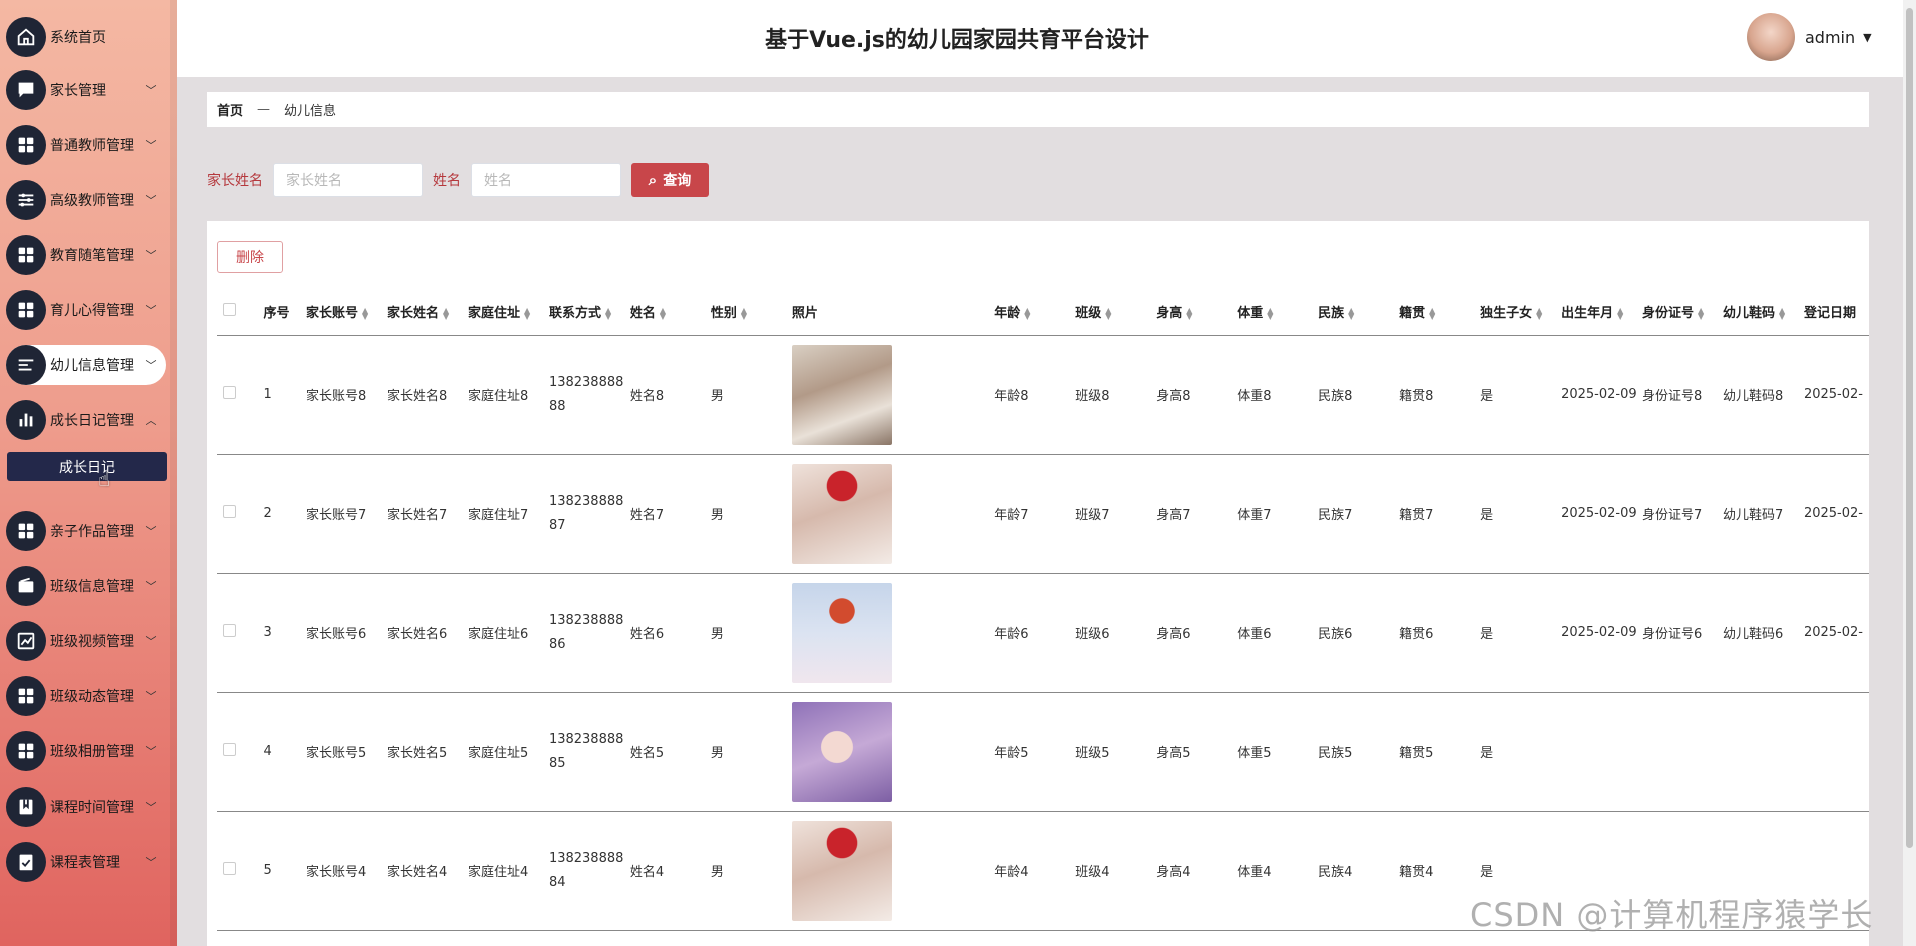 The width and height of the screenshot is (1916, 946). Describe the element at coordinates (86, 310) in the screenshot. I see `sidebar-item-parenting: 育儿心得管理 ﹀` at that location.